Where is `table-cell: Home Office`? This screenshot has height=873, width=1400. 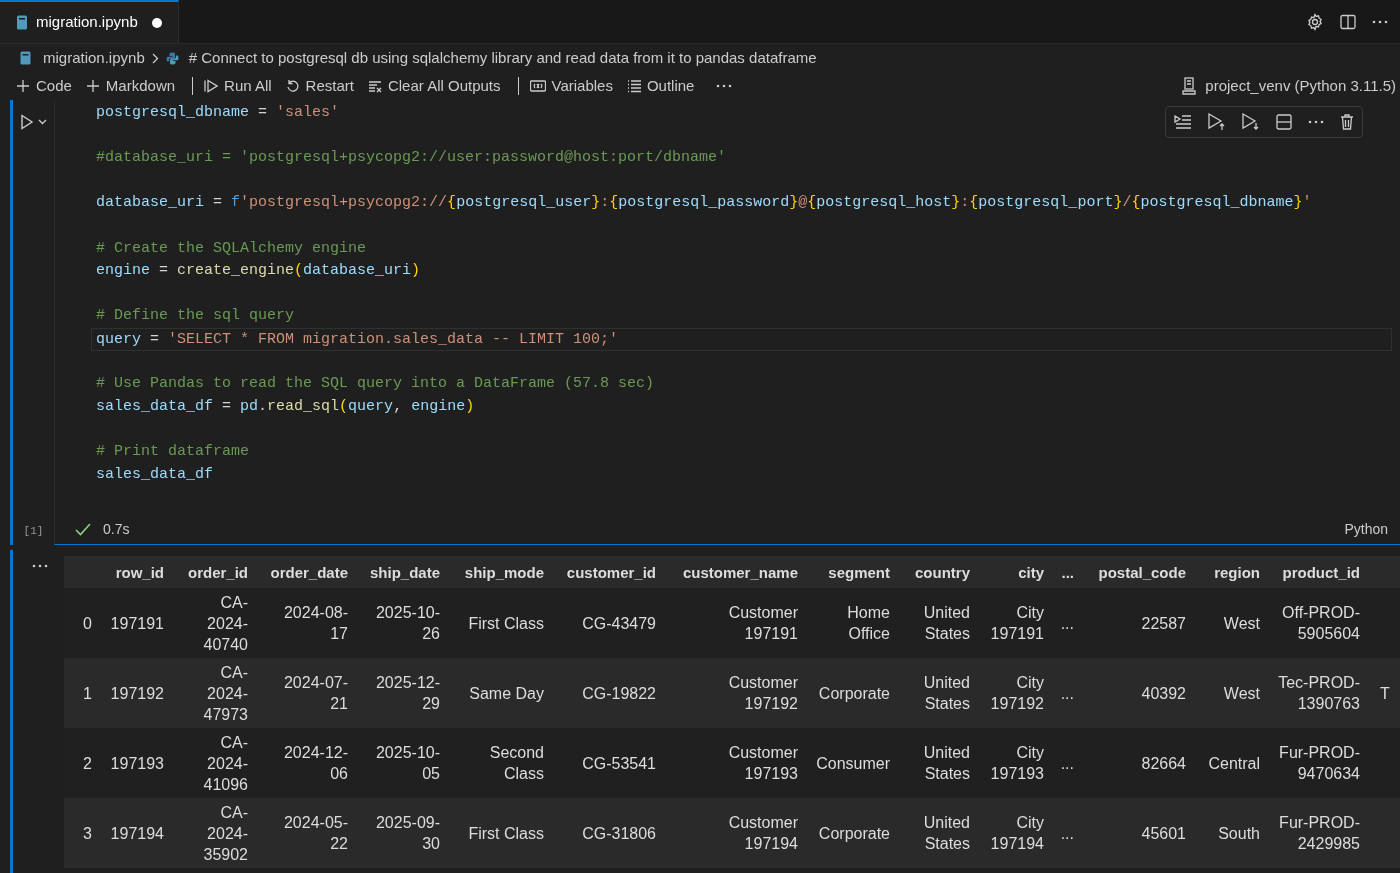
table-cell: Home Office is located at coordinates (852, 623).